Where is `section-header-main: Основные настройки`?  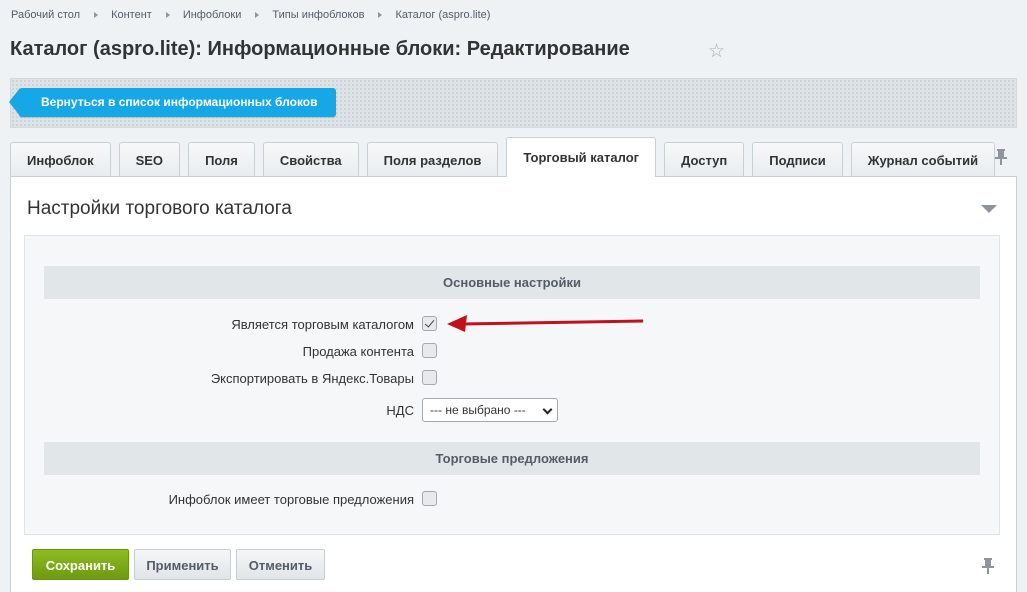
section-header-main: Основные настройки is located at coordinates (512, 282).